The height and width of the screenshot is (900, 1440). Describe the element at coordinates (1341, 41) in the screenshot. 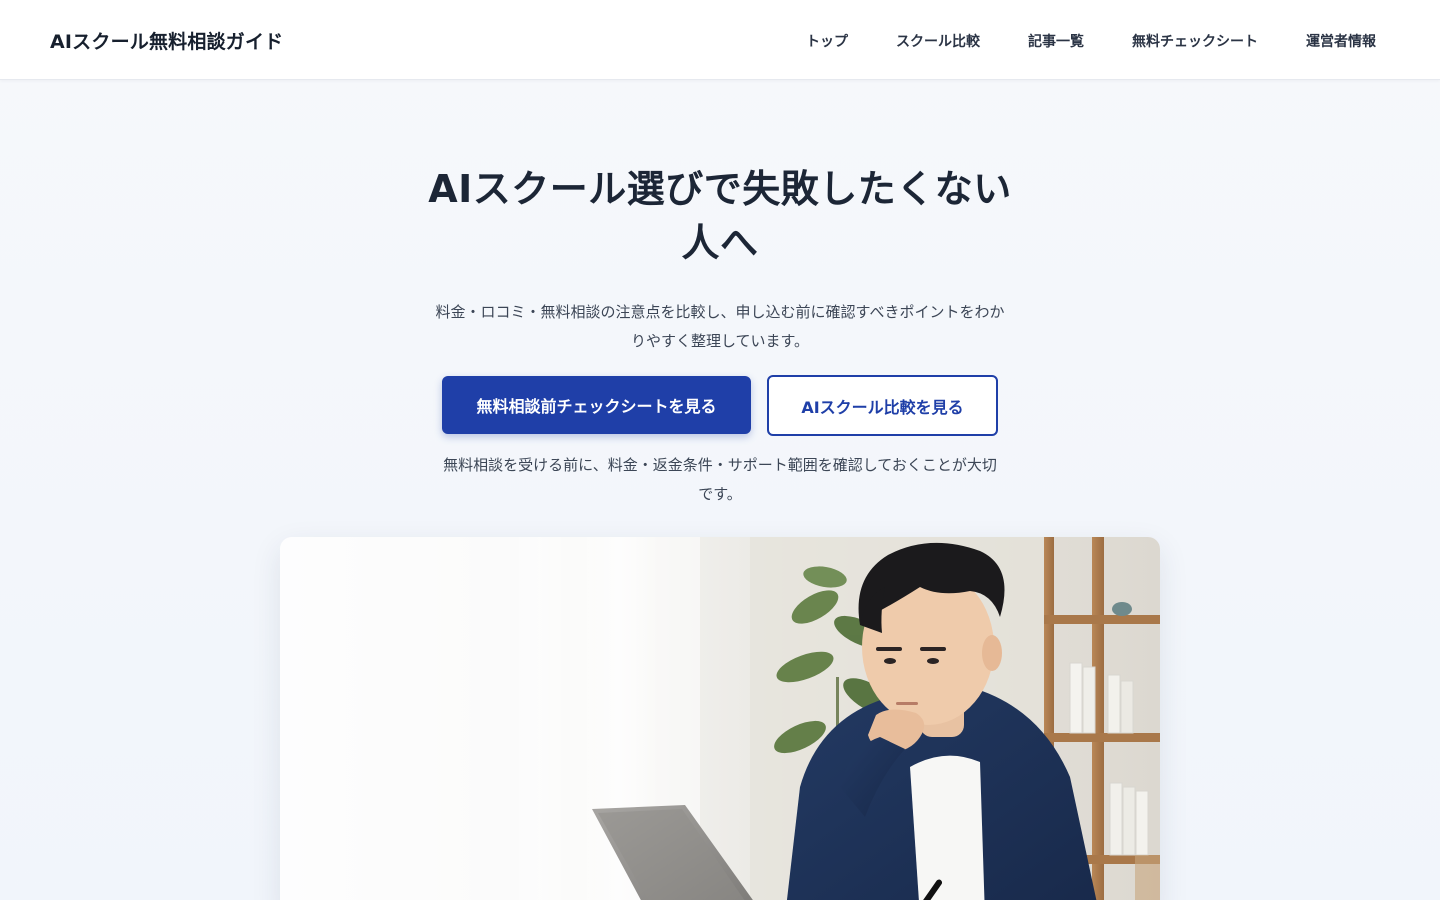

I see `nav-item-operator-info: 運営者情報` at that location.